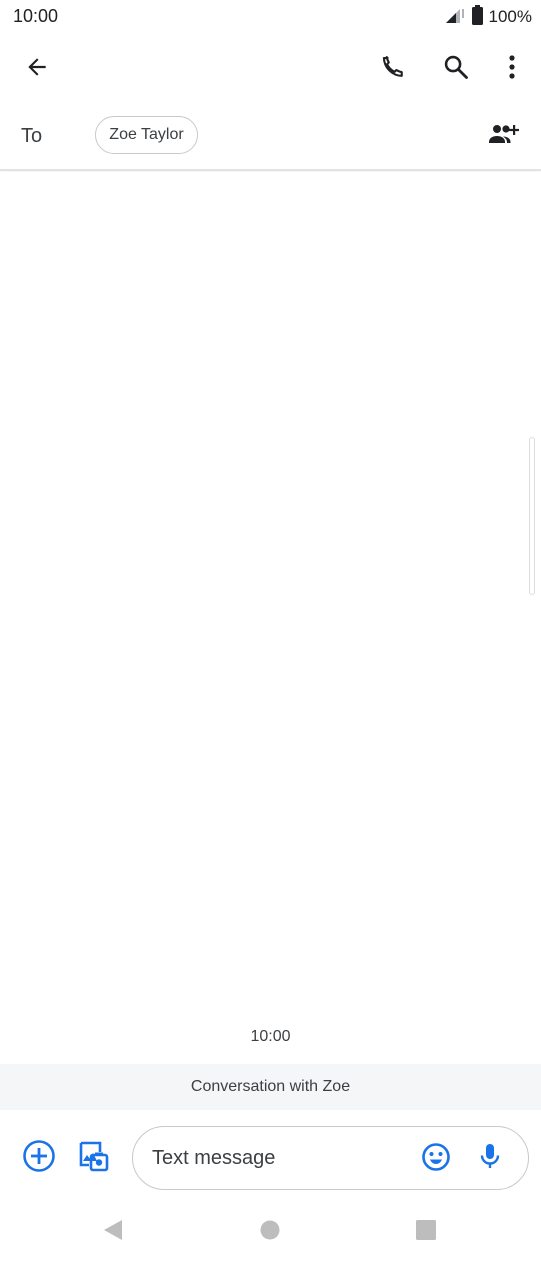 This screenshot has width=541, height=1264. What do you see at coordinates (477, 17) in the screenshot?
I see `battery-icon` at bounding box center [477, 17].